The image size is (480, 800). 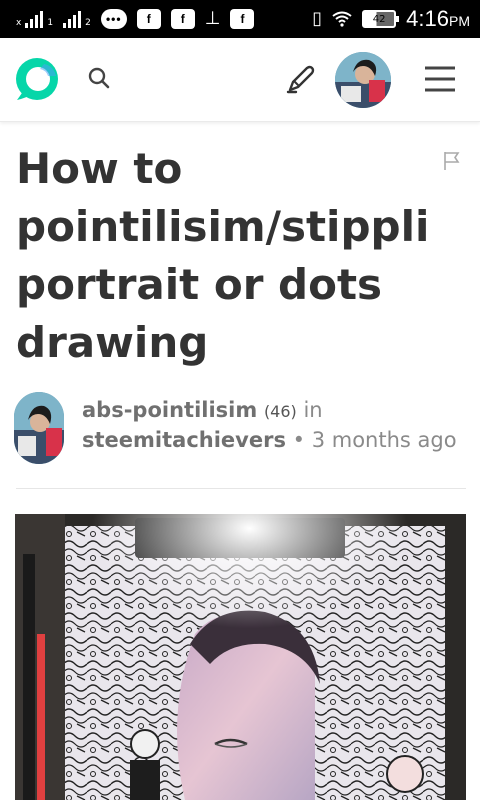 I want to click on clock-ampm: PM, so click(x=459, y=21).